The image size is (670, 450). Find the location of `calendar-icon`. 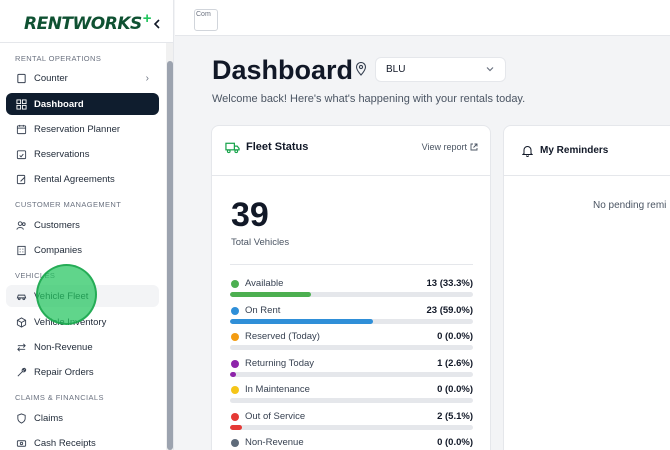

calendar-icon is located at coordinates (21, 129).